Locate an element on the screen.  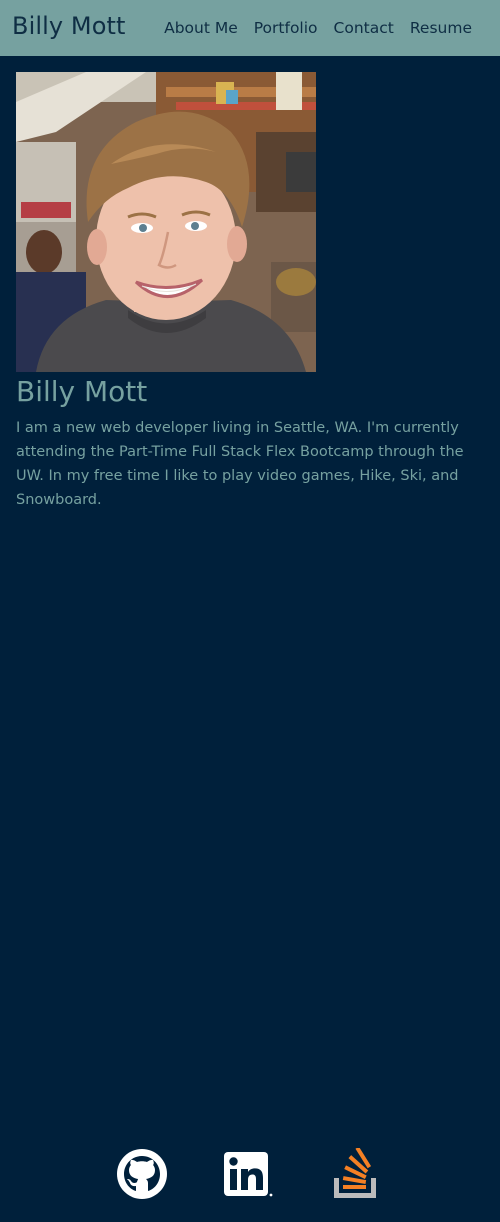
nav-portfolio: Portfolio is located at coordinates (286, 28).